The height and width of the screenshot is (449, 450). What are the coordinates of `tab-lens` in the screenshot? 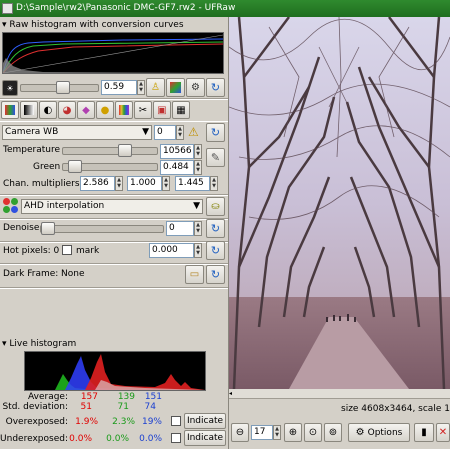 It's located at (124, 110).